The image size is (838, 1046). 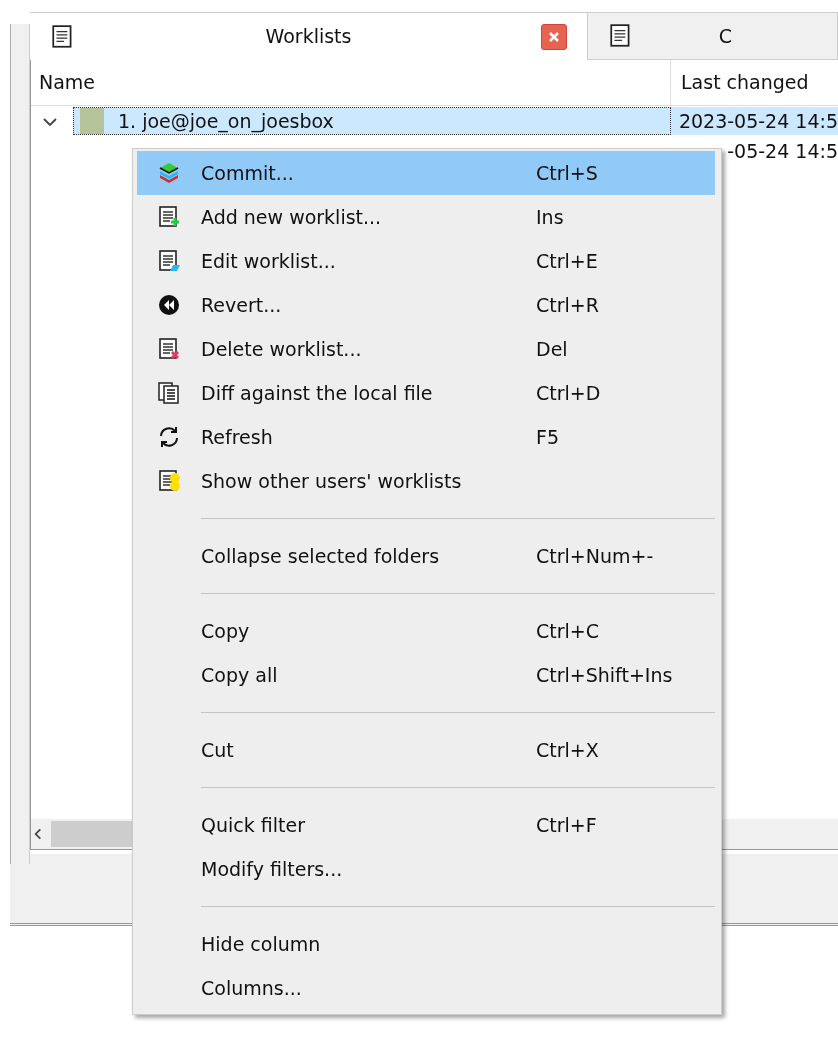 What do you see at coordinates (351, 82) in the screenshot?
I see `column-header: Name` at bounding box center [351, 82].